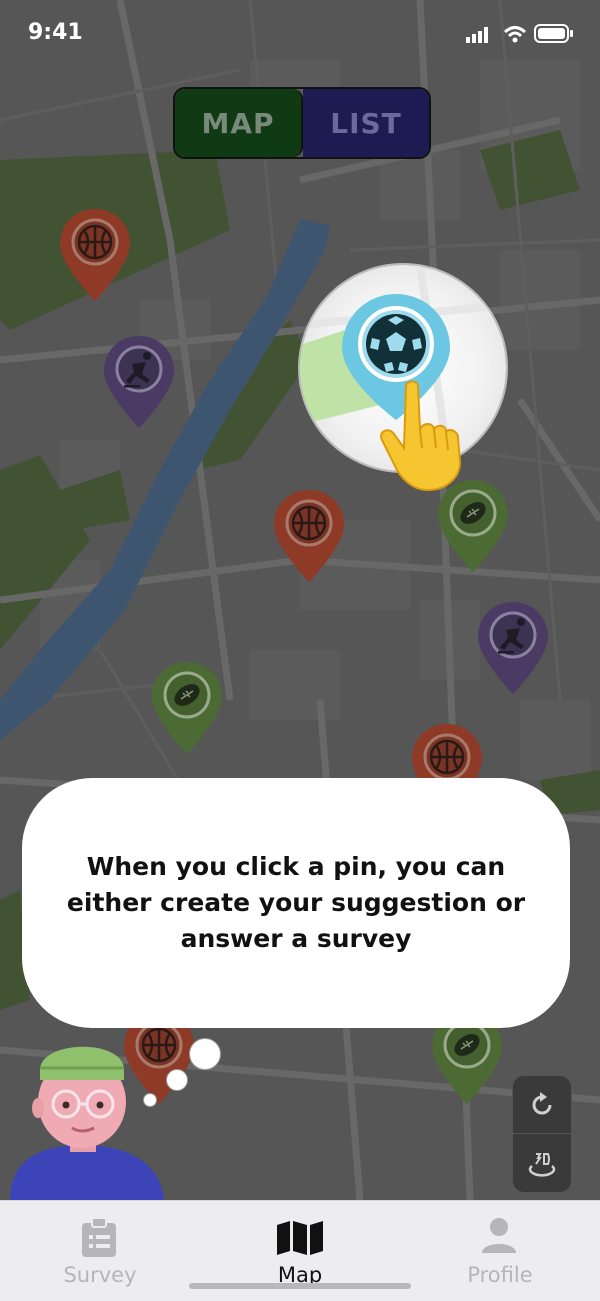 The width and height of the screenshot is (600, 1301). I want to click on tab-profile: Profile, so click(500, 1251).